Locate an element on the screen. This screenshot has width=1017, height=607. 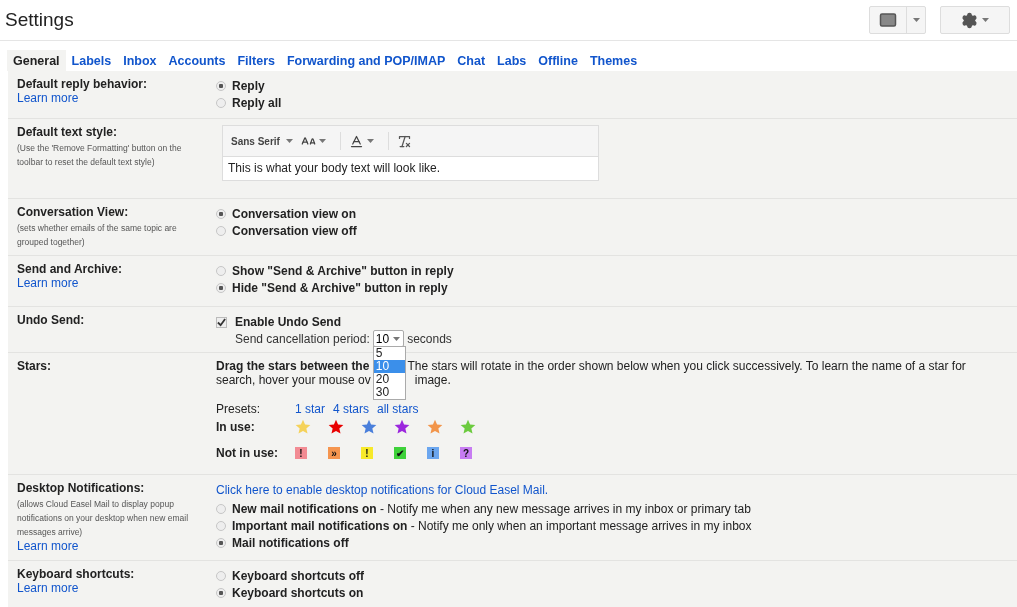
settings-tab: Accounts is located at coordinates (197, 60).